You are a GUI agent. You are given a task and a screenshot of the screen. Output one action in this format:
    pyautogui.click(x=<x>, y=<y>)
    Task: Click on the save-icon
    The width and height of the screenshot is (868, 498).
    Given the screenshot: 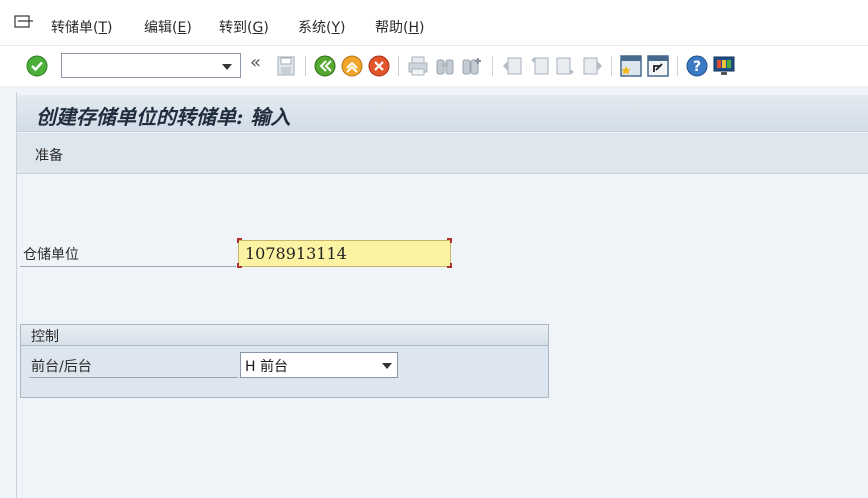 What is the action you would take?
    pyautogui.click(x=286, y=66)
    